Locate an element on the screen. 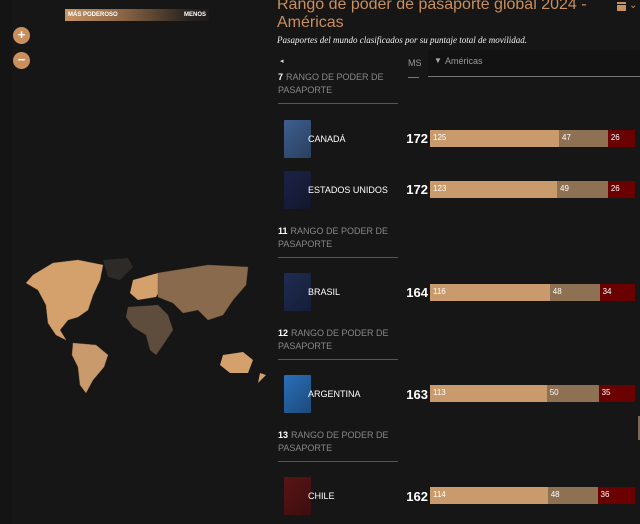 The height and width of the screenshot is (524, 640). rank-heading: 7 RANGO DE PODER DE PASAPORTE is located at coordinates (338, 84).